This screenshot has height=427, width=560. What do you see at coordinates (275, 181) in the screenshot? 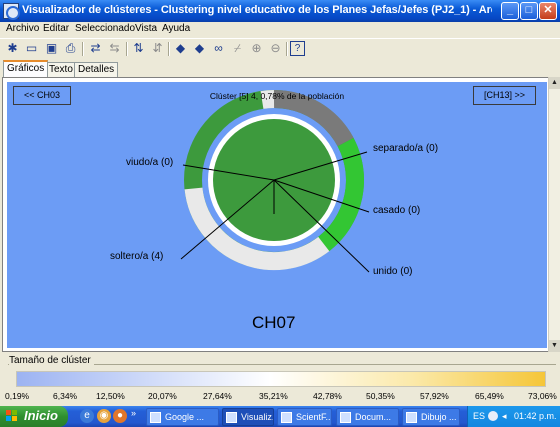
I see `cluster-ring-chart` at bounding box center [275, 181].